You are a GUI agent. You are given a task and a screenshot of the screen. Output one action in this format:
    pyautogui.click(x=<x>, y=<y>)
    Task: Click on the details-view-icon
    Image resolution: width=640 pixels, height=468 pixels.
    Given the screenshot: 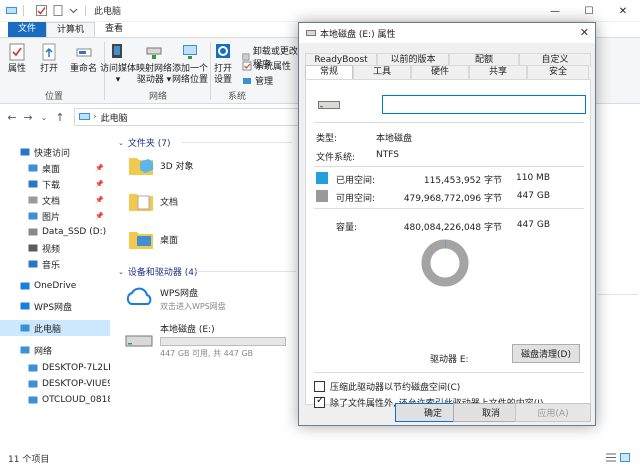 What is the action you would take?
    pyautogui.click(x=611, y=457)
    